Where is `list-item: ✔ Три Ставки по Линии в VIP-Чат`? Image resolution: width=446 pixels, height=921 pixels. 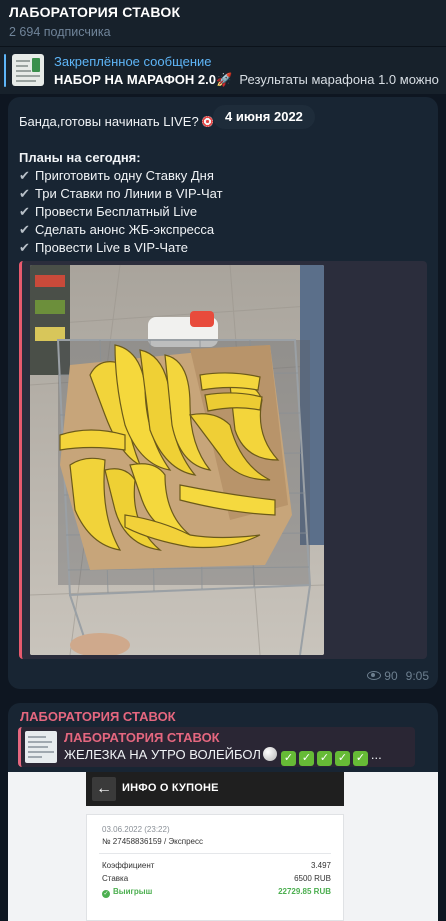
list-item: ✔ Три Ставки по Линии в VIP-Чат is located at coordinates (121, 194).